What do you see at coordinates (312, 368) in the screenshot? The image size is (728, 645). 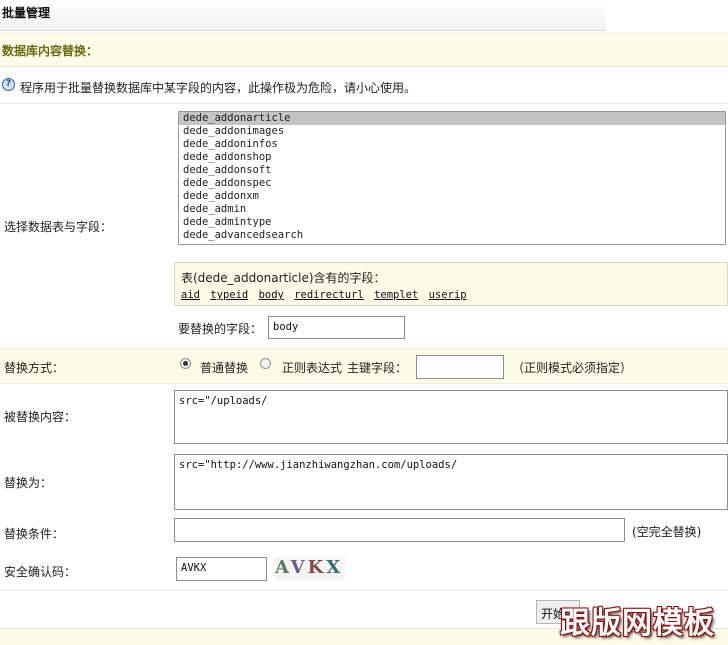 I see `radio-regex-label: 正则表达式` at bounding box center [312, 368].